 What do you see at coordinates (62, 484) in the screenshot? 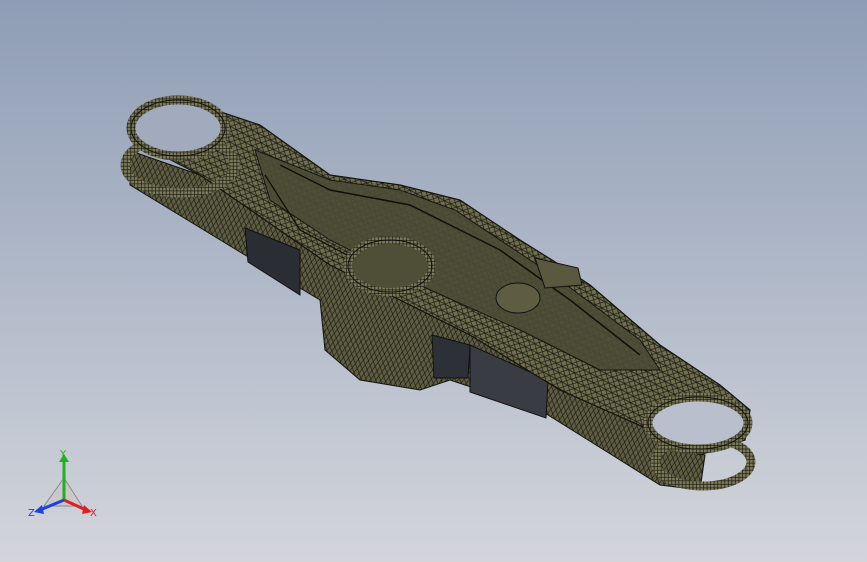
I see `orientation-triad: Y X Z` at bounding box center [62, 484].